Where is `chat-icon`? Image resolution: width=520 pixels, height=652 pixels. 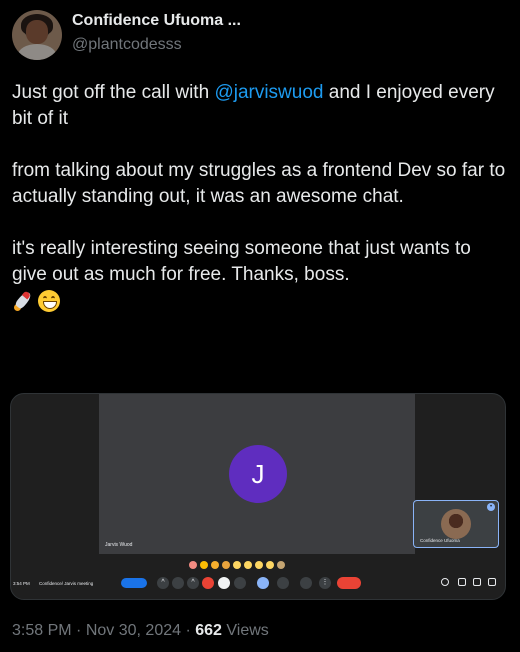 chat-icon is located at coordinates (477, 582).